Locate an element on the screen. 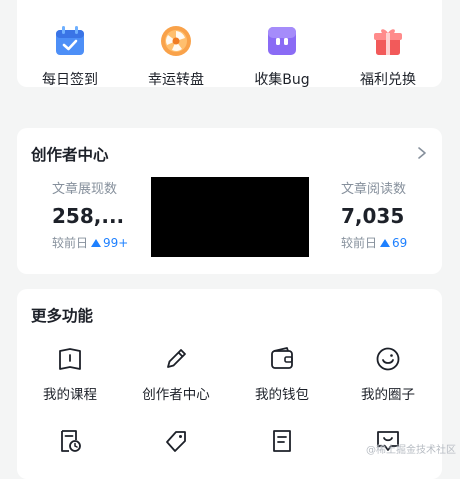 Image resolution: width=460 pixels, height=479 pixels. article-reads-delta-value: 69 is located at coordinates (400, 243).